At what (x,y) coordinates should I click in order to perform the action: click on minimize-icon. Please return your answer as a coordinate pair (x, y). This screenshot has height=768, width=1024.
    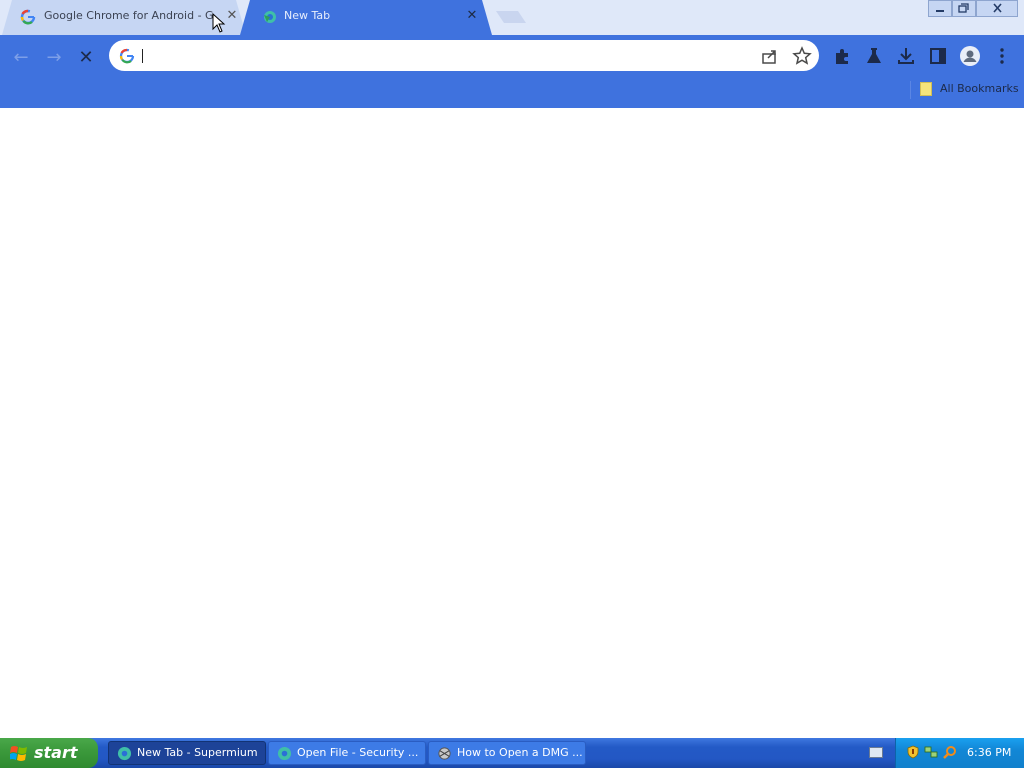
    Looking at the image, I should click on (940, 11).